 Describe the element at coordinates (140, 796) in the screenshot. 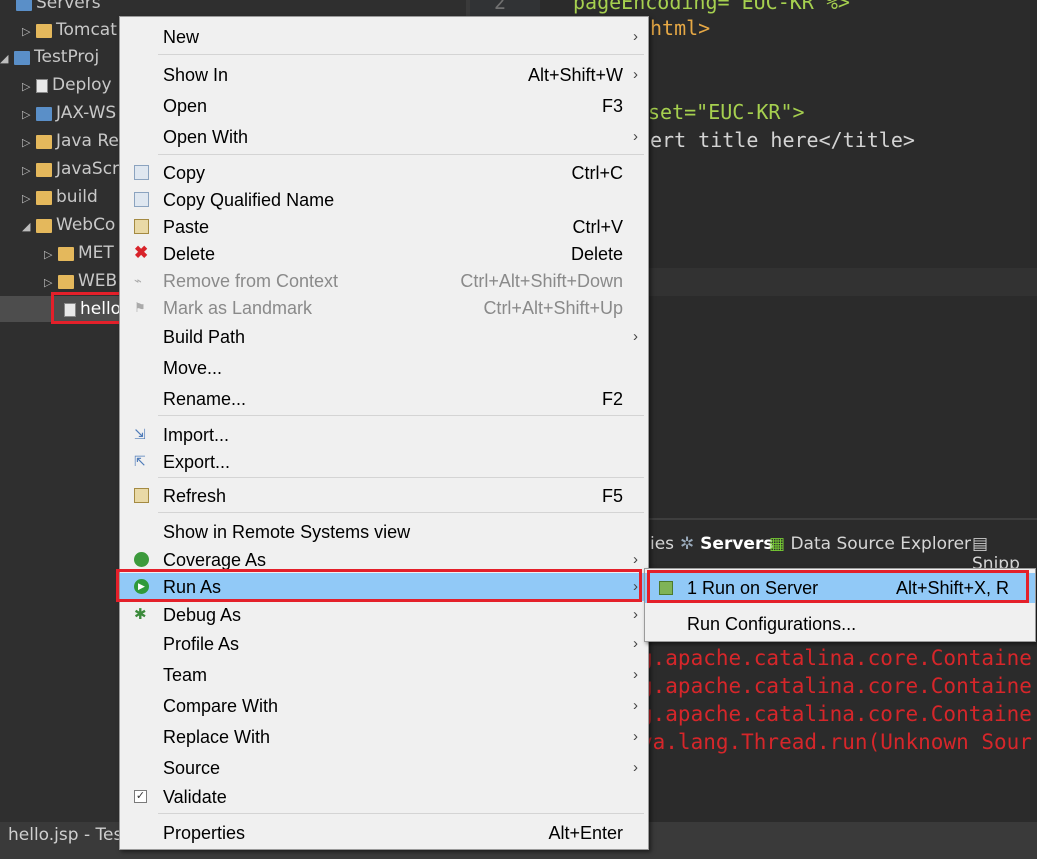

I see `validate-checkbox-icon: ✓` at that location.